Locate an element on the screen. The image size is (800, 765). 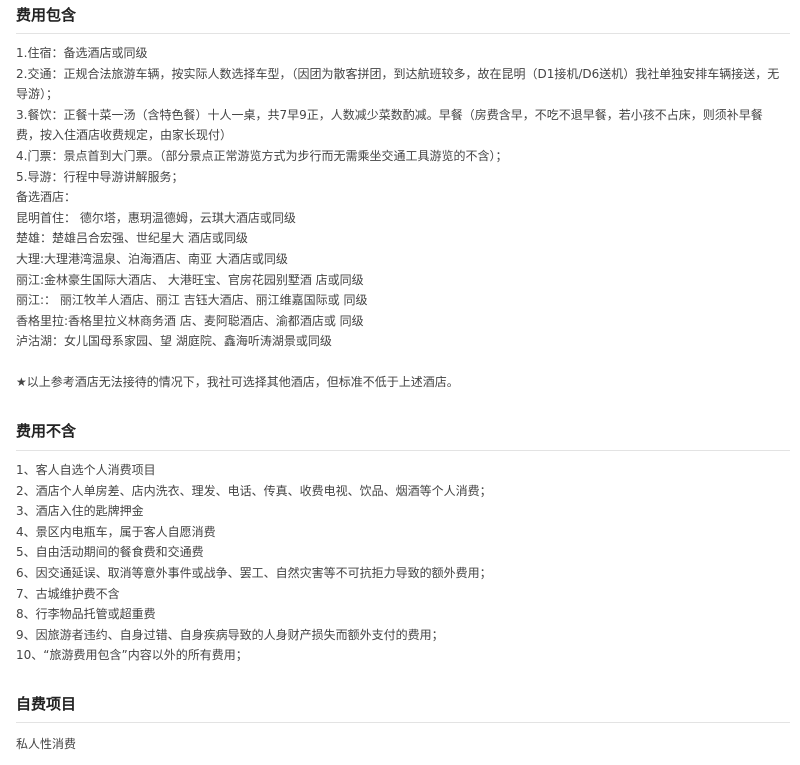
fee-excluded-section: 费用不含 is located at coordinates (403, 431).